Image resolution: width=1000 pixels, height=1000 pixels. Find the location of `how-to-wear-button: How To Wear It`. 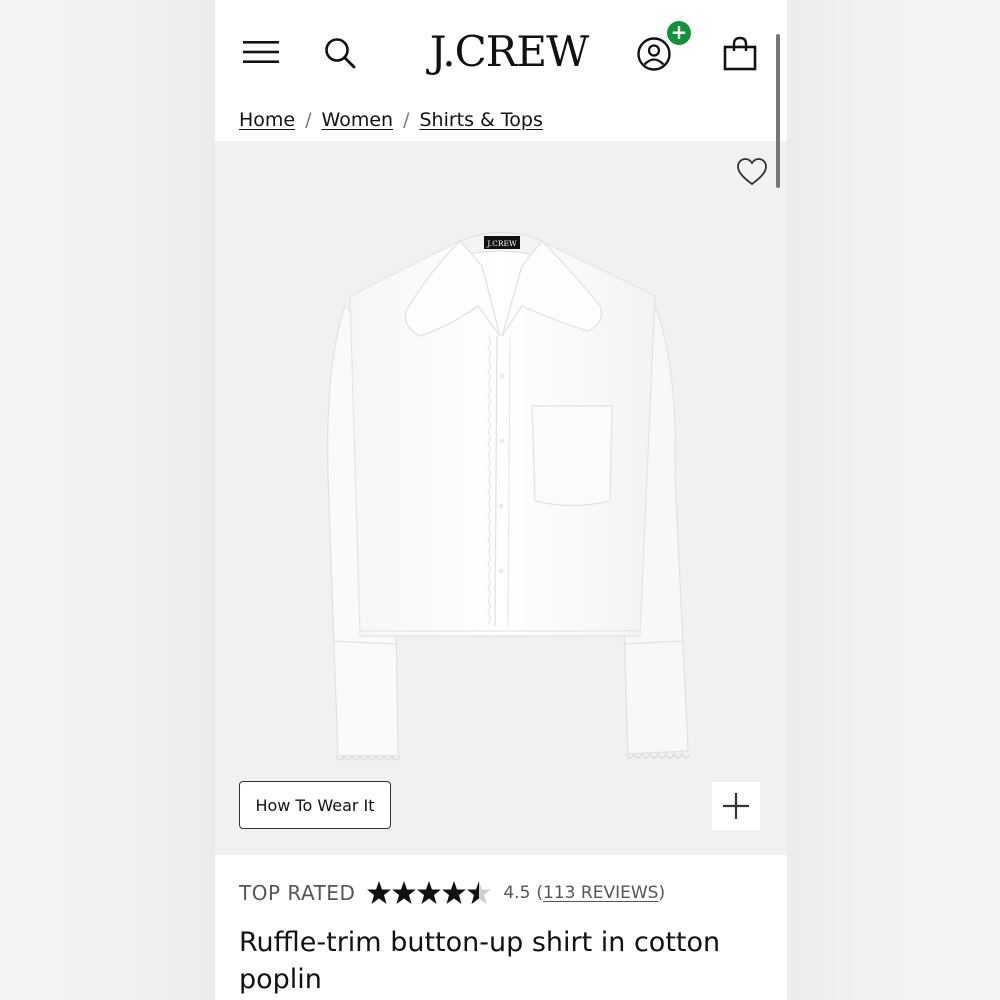

how-to-wear-button: How To Wear It is located at coordinates (315, 805).